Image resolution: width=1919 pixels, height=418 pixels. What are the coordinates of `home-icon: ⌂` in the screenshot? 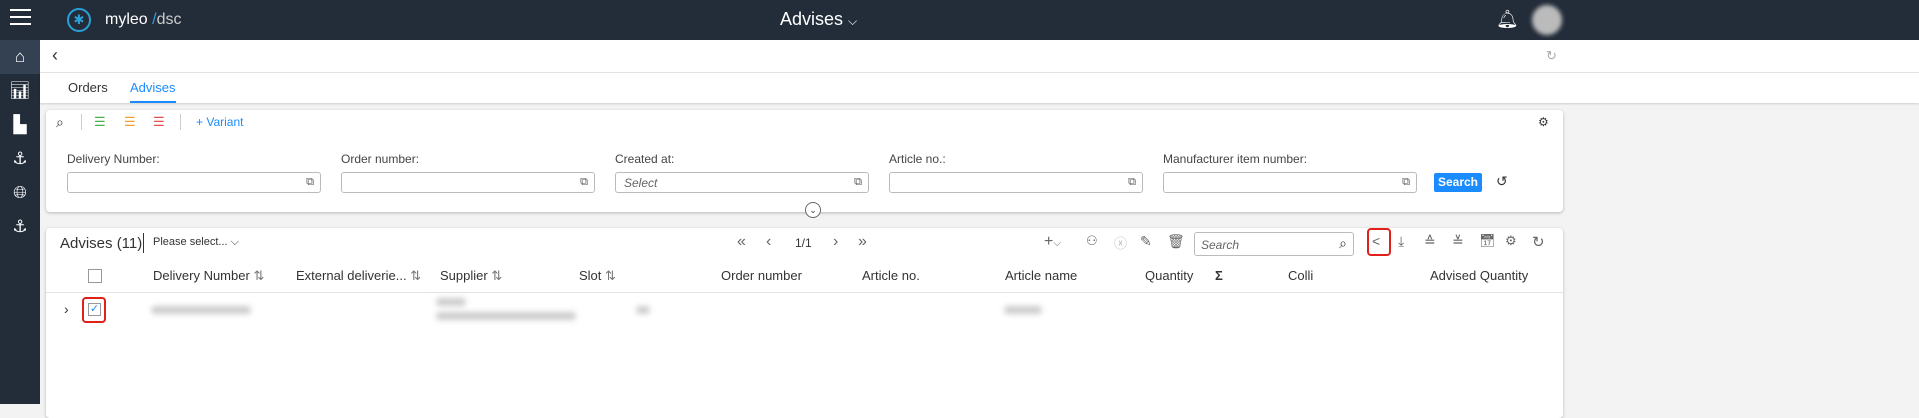 It's located at (20, 57).